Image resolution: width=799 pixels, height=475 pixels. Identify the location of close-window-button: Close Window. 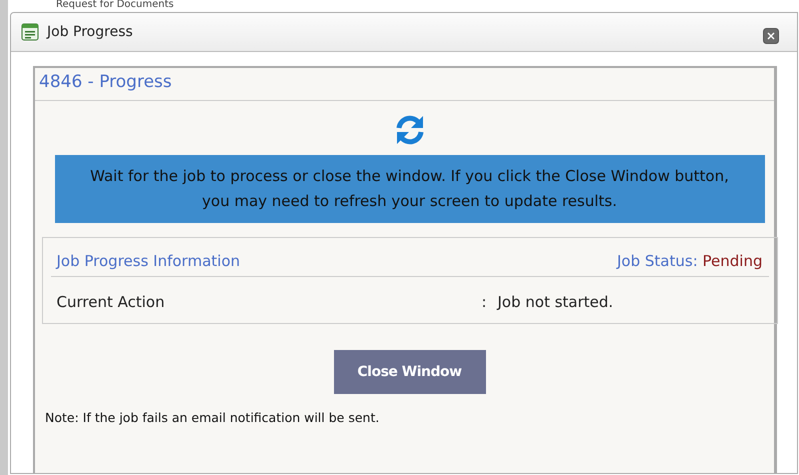
(410, 372).